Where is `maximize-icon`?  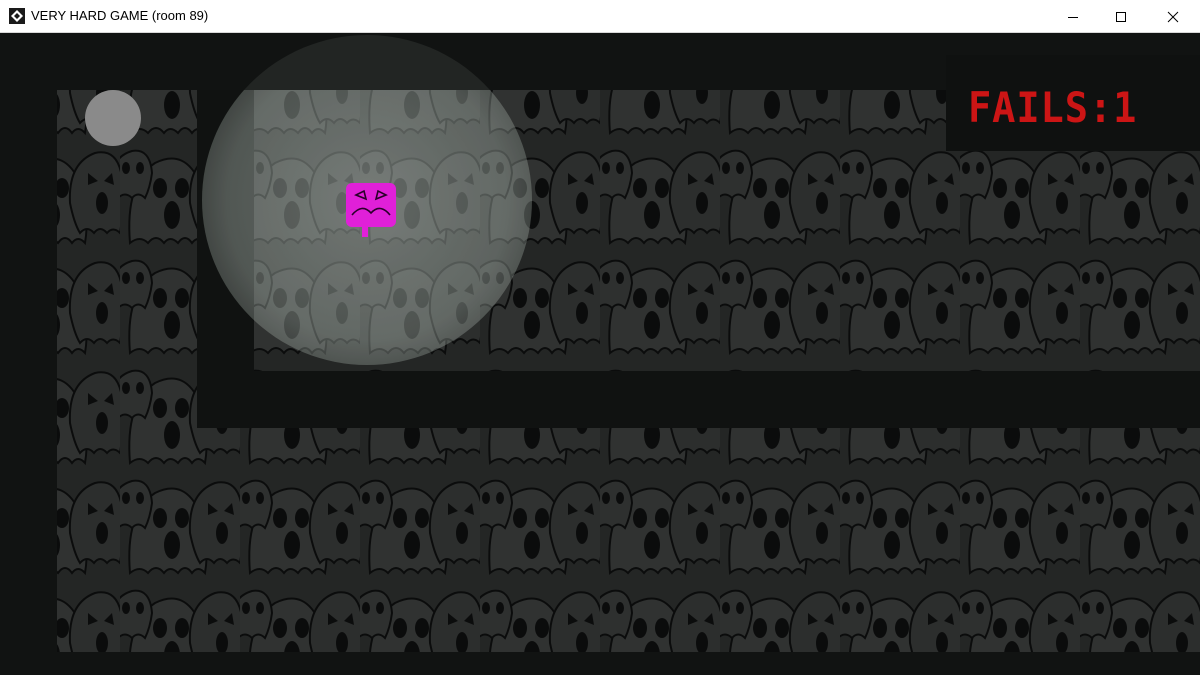
maximize-icon is located at coordinates (1121, 16).